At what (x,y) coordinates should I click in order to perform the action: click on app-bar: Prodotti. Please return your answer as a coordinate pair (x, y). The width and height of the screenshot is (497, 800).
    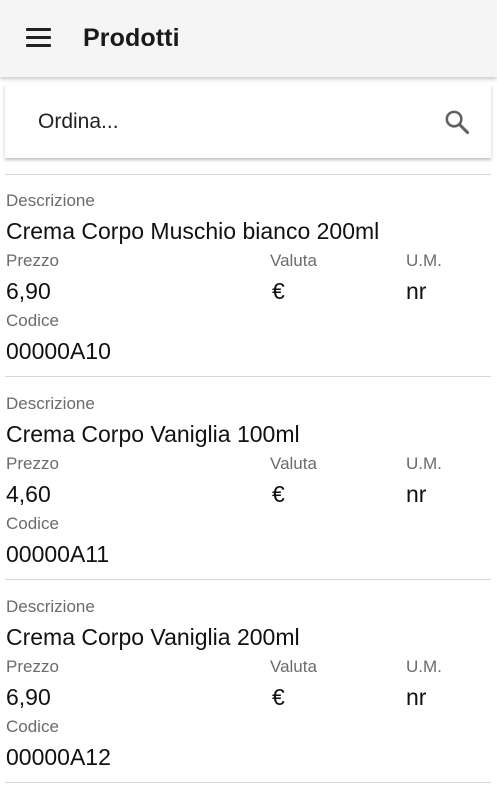
    Looking at the image, I should click on (248, 38).